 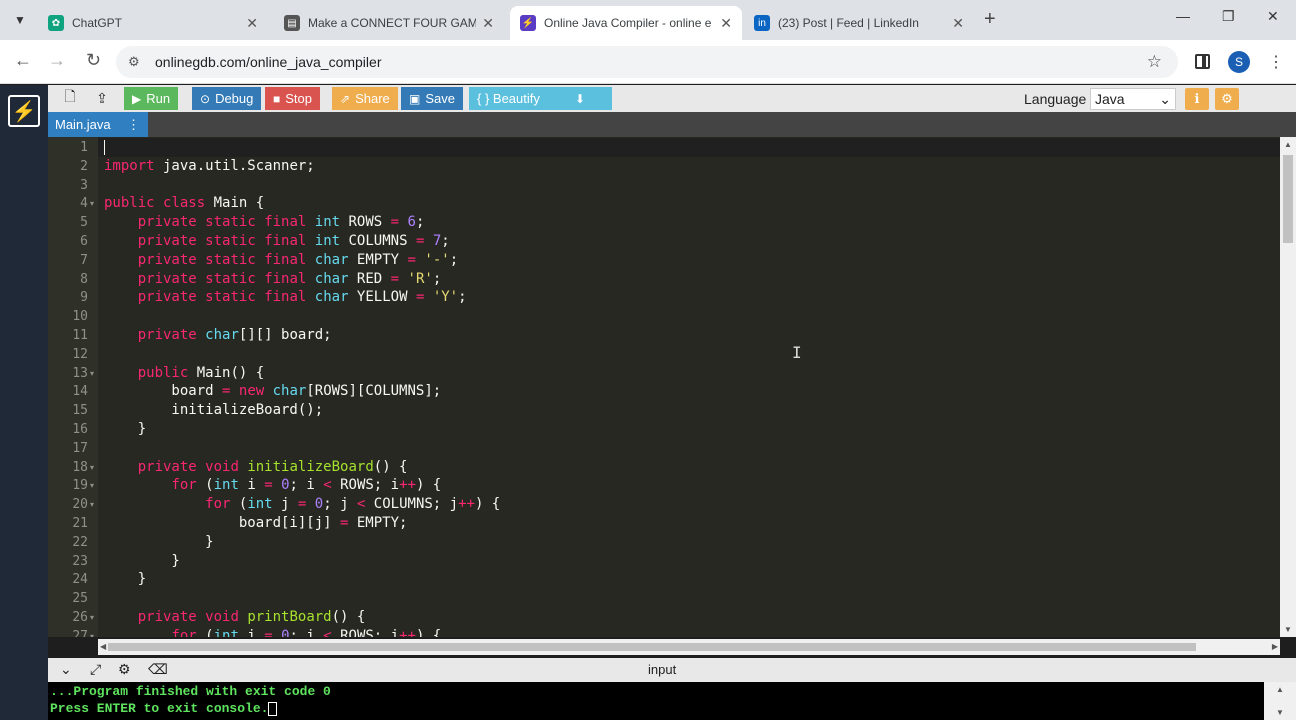 I want to click on info-icon: ℹ, so click(x=1197, y=99).